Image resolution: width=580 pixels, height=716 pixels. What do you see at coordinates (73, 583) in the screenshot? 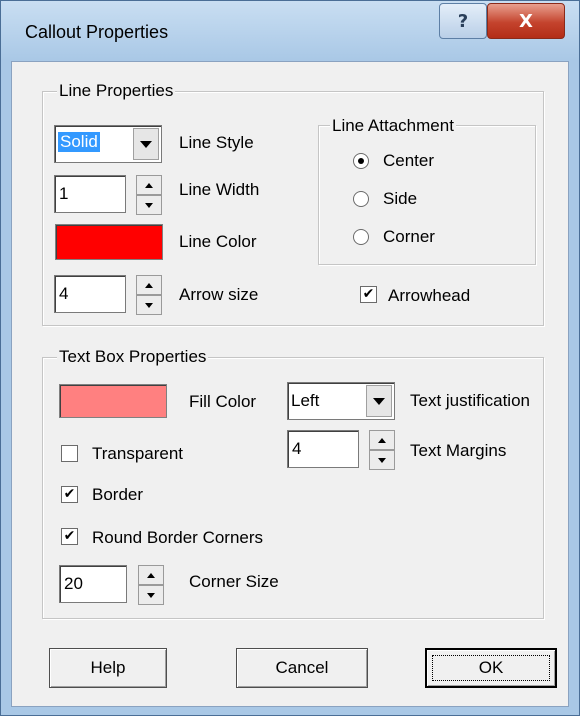
I see `corner-size-value: 20` at bounding box center [73, 583].